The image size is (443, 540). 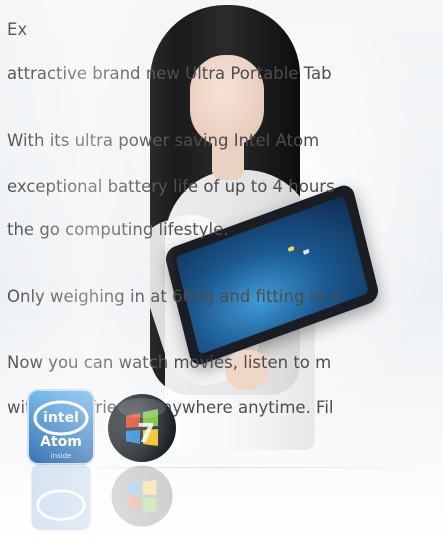 I want to click on svg-text: 7, so click(x=146, y=434).